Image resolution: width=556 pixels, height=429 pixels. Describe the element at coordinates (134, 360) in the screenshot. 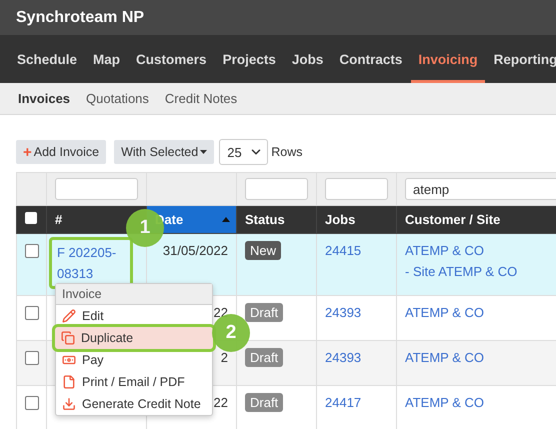

I see `menu-item: Pay` at that location.